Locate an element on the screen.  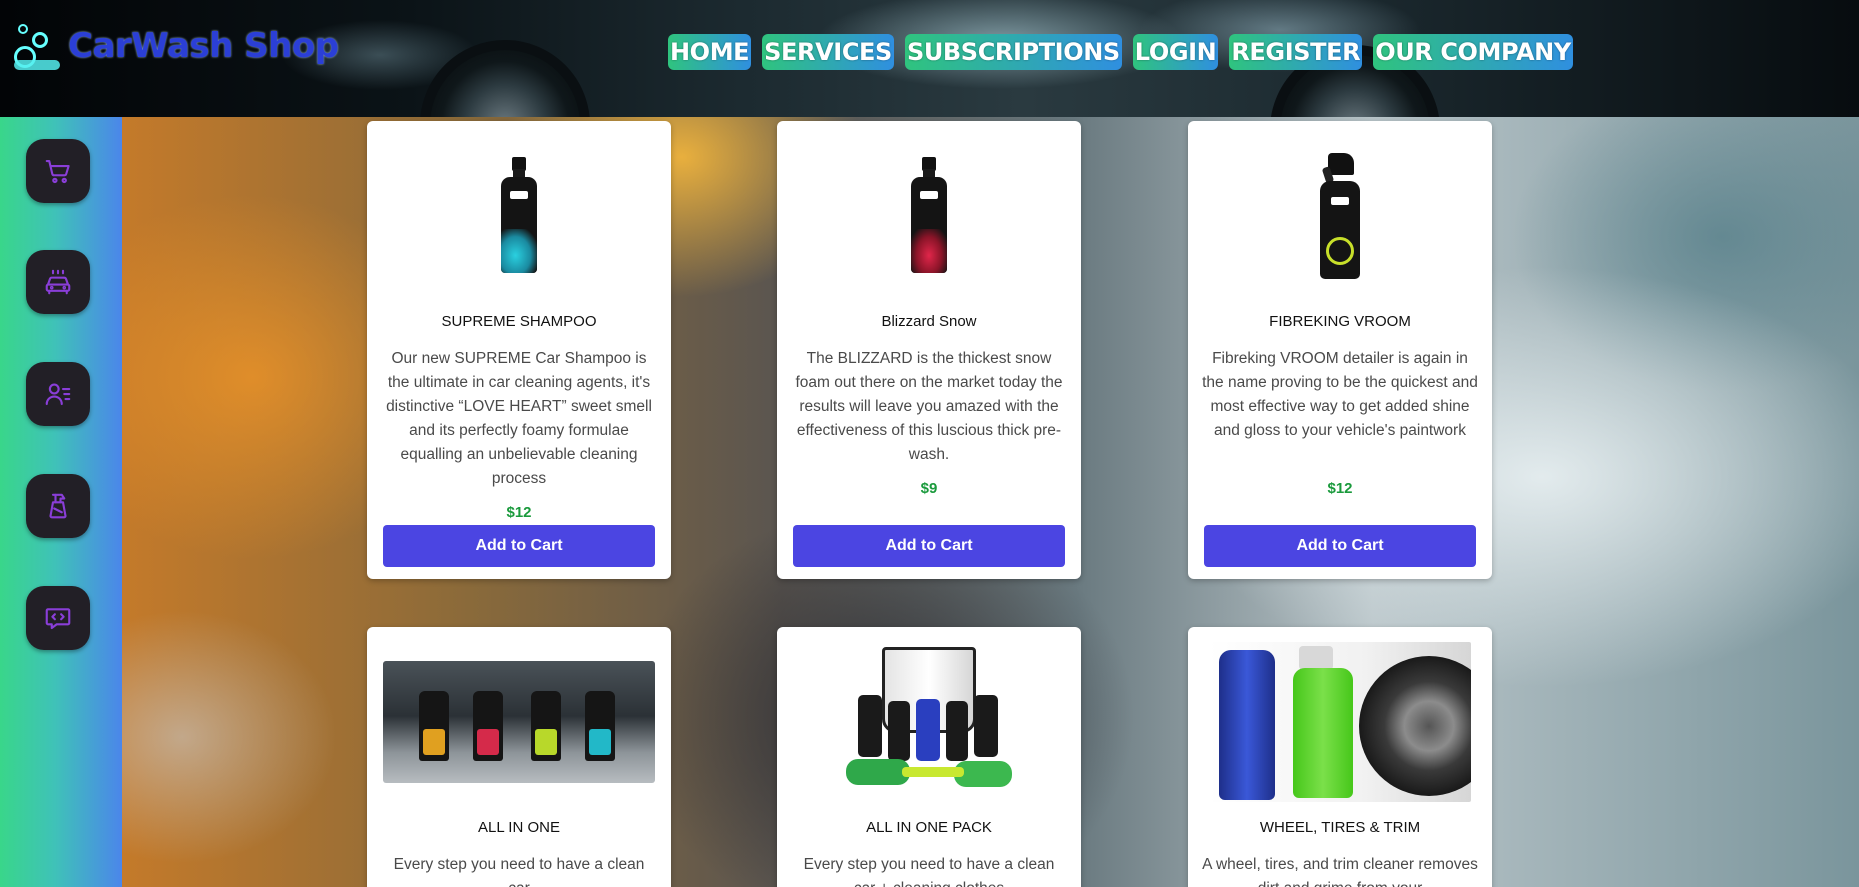
product-price: $9 is located at coordinates (929, 488).